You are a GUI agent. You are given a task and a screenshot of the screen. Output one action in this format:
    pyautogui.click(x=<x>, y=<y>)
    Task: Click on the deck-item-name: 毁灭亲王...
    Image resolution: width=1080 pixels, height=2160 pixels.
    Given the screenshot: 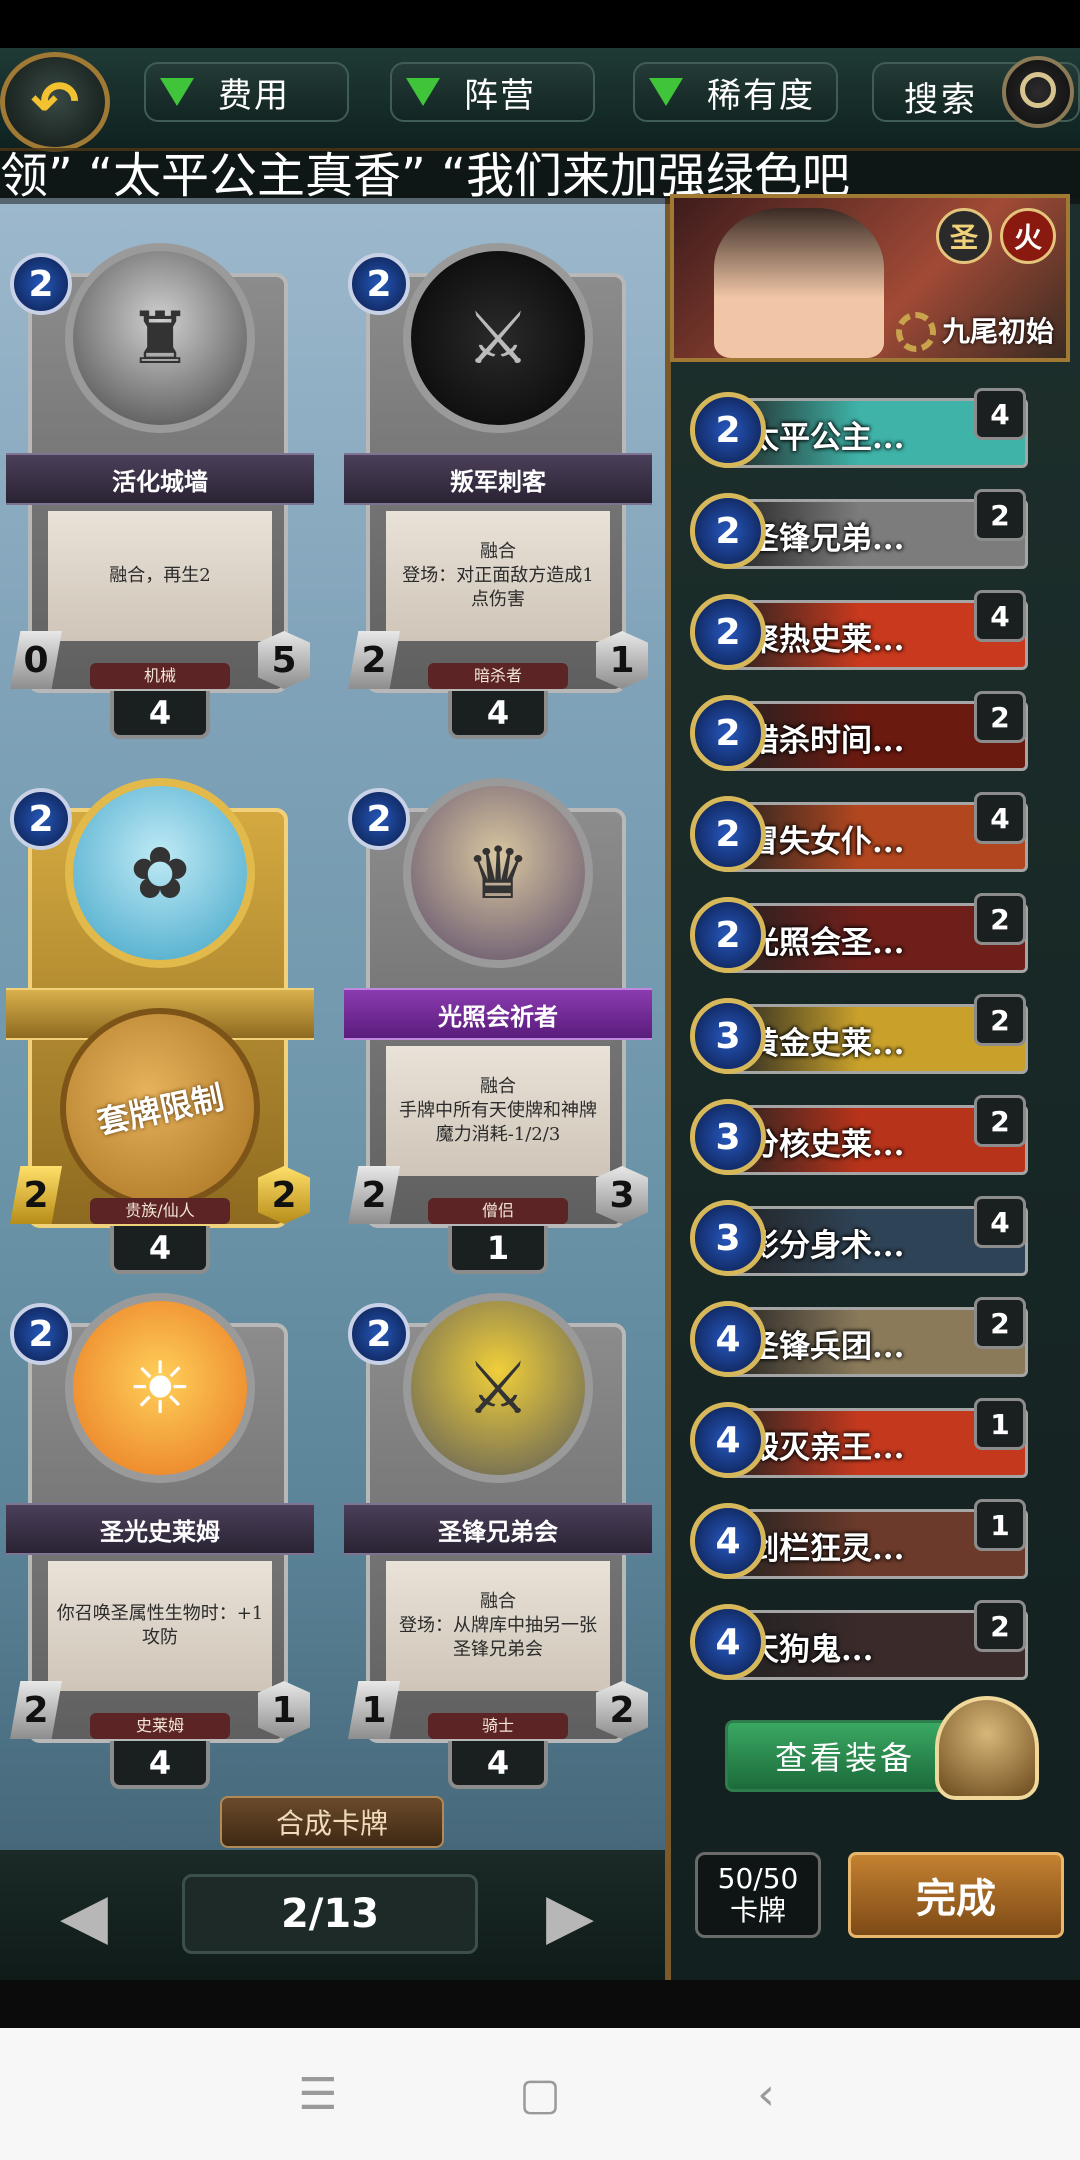 What is the action you would take?
    pyautogui.click(x=826, y=1448)
    